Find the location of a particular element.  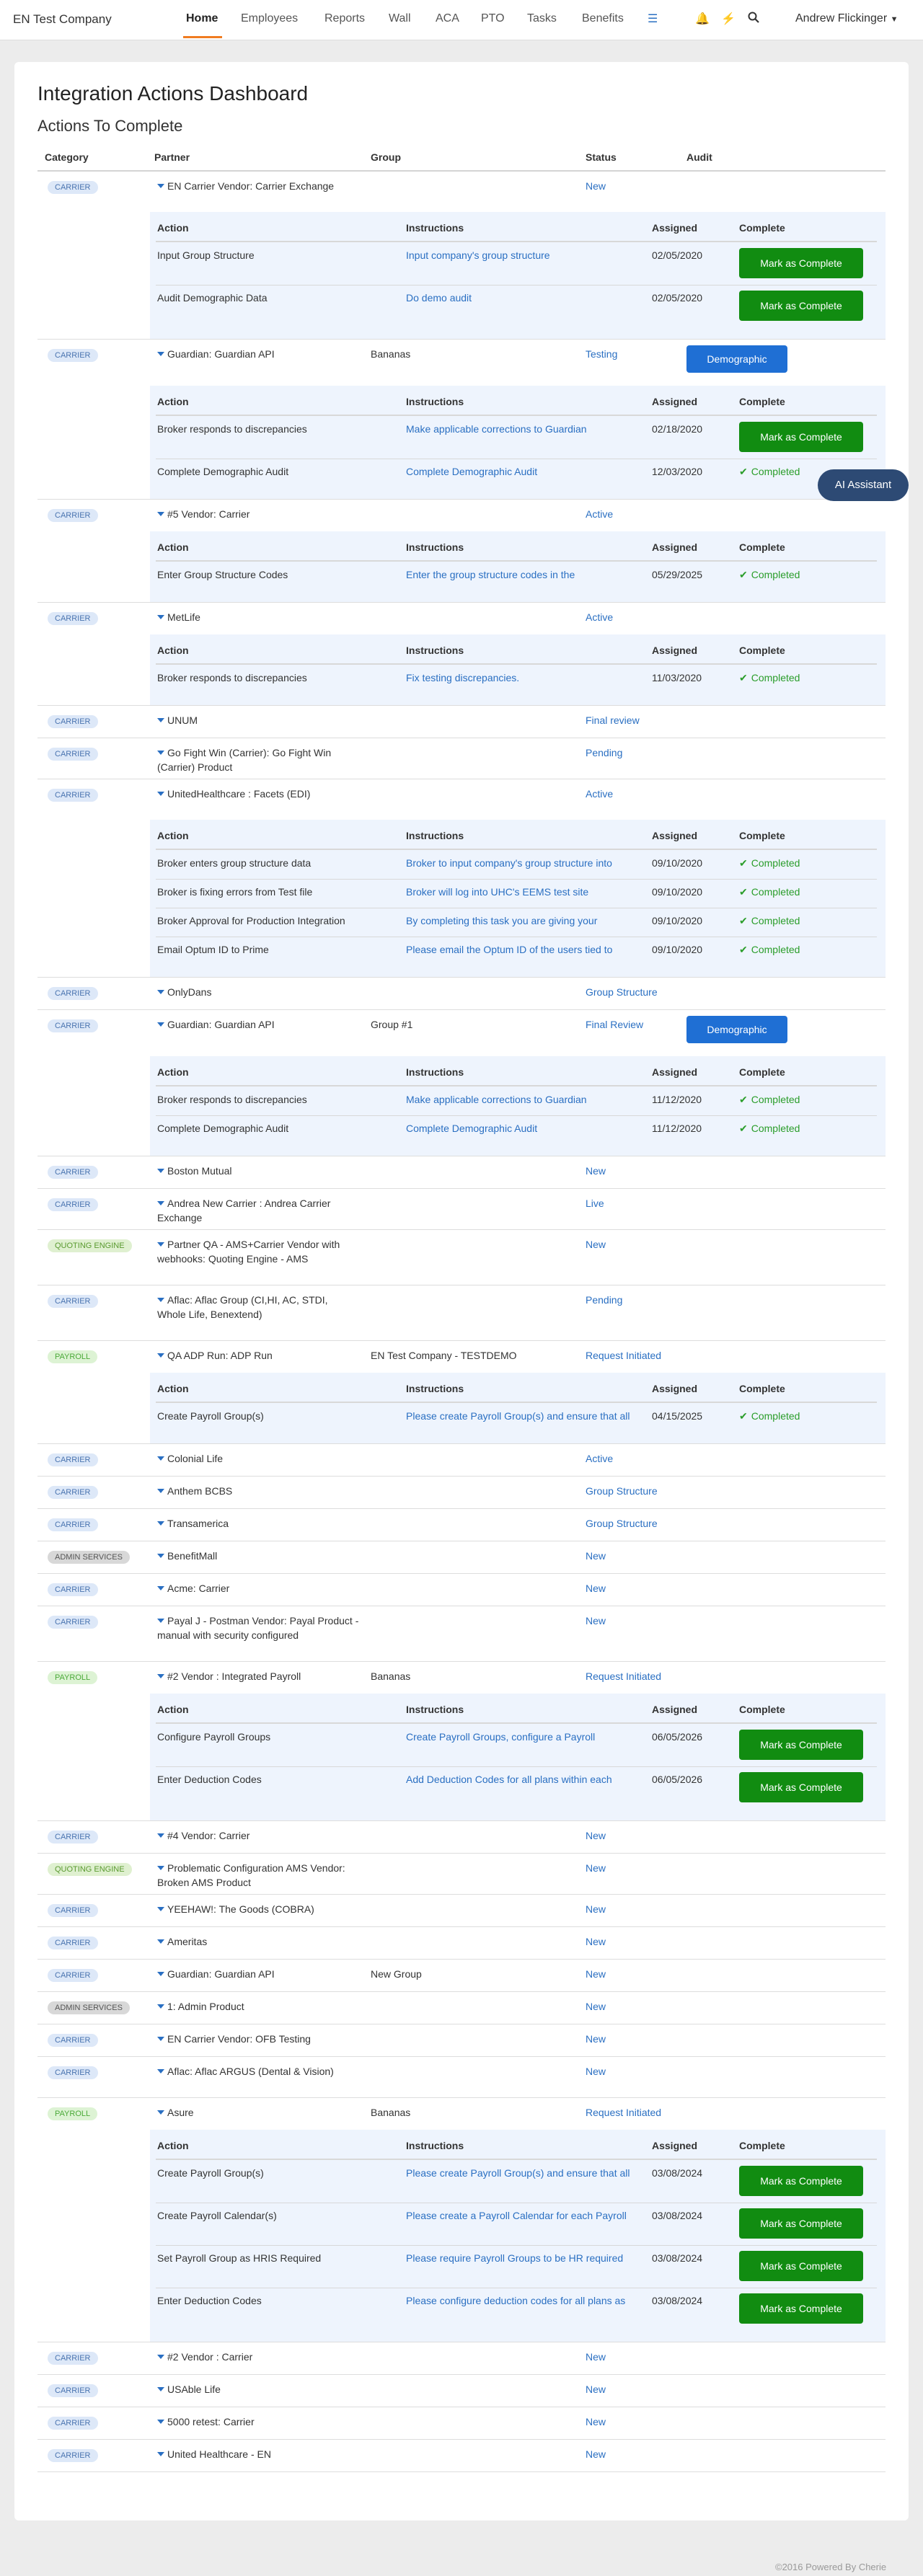

partner-toggle: Acme: Carrier is located at coordinates (258, 1588).